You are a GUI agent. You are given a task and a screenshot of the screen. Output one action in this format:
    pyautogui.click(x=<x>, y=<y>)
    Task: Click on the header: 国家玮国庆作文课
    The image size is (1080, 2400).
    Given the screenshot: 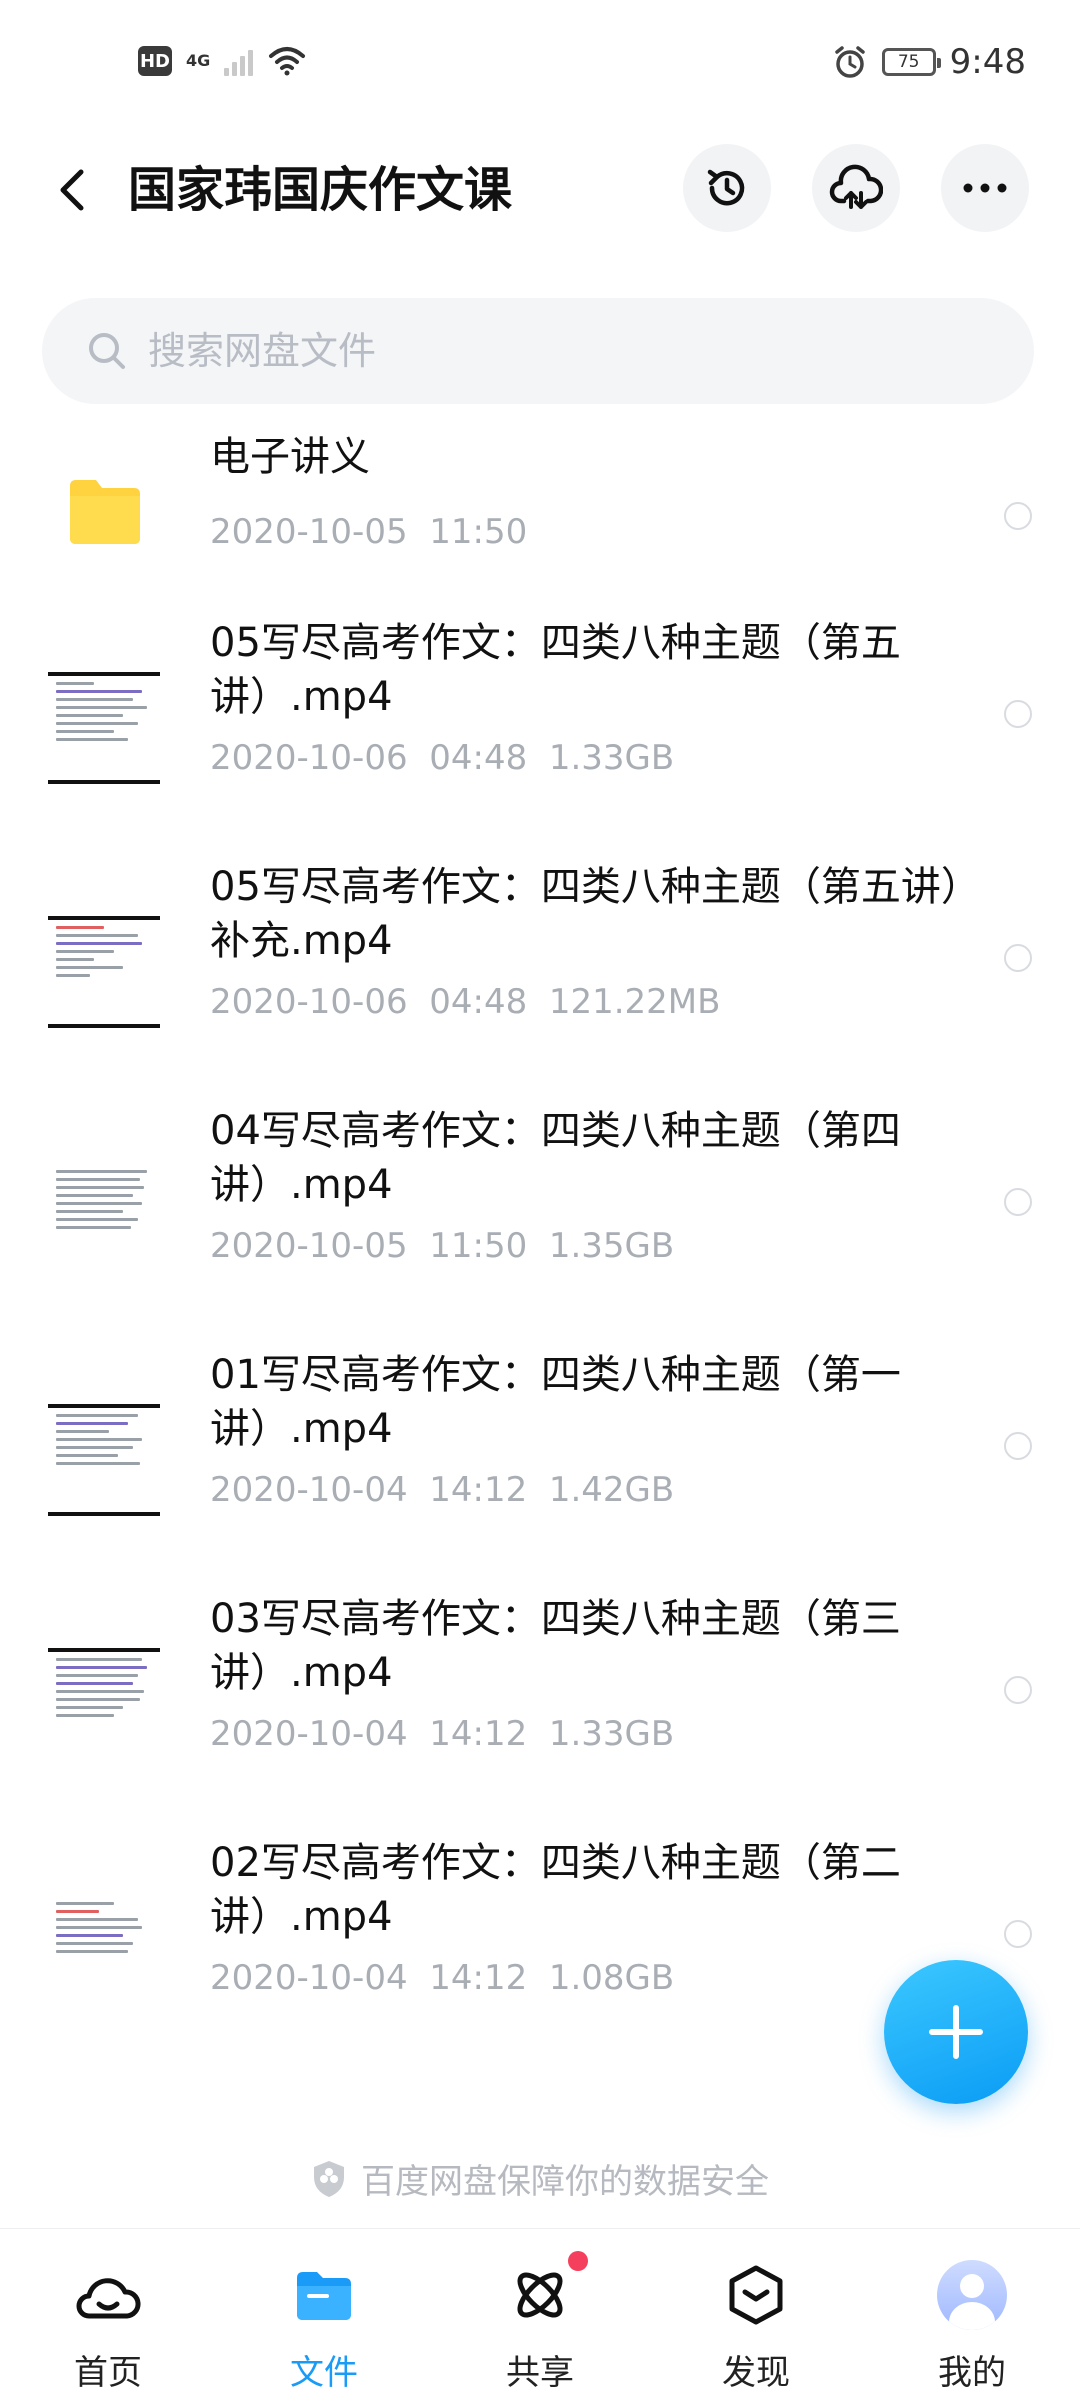 What is the action you would take?
    pyautogui.click(x=540, y=190)
    